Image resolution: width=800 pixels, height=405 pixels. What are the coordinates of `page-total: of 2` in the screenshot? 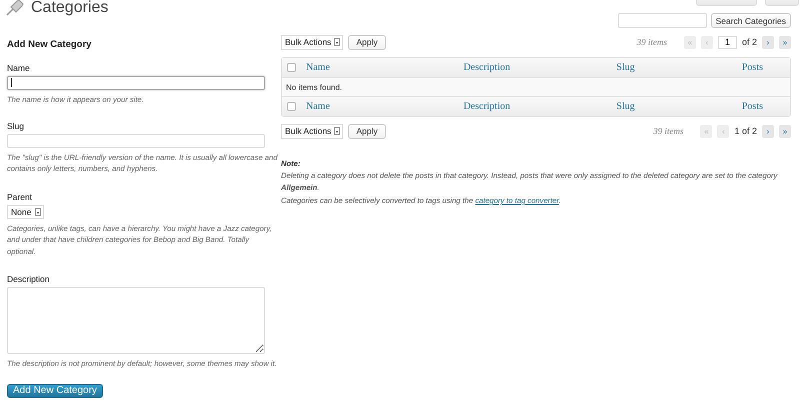 It's located at (749, 42).